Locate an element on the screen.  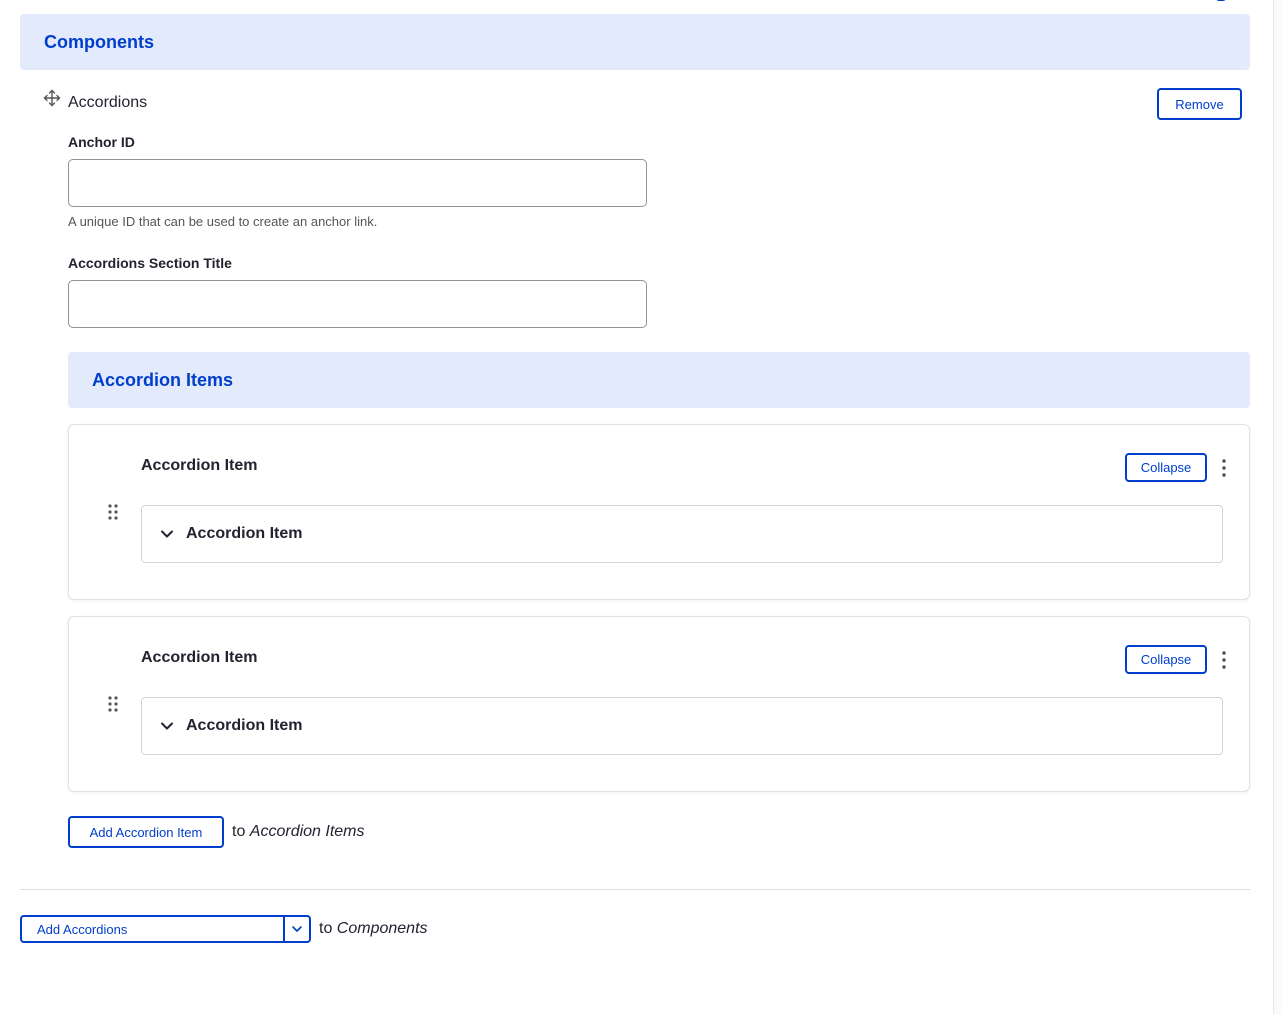
add-components-prefix: to is located at coordinates (326, 928).